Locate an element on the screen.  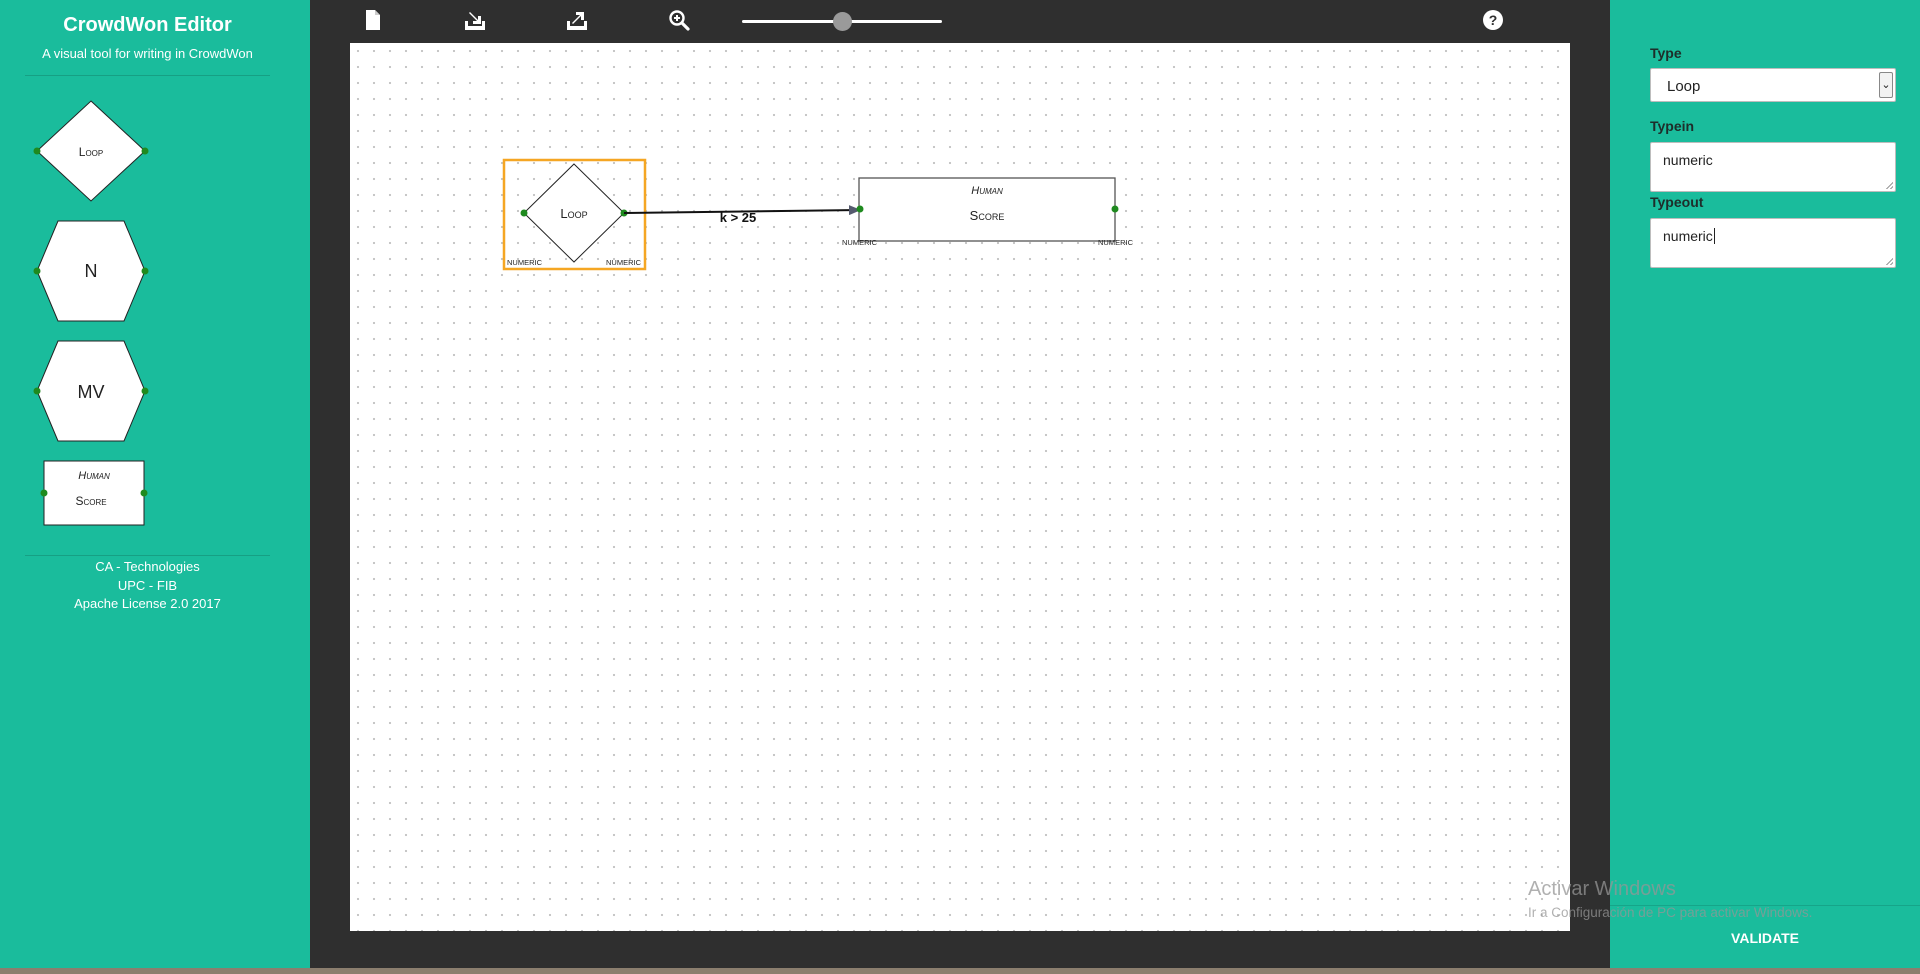
taskbar-strip is located at coordinates (960, 971).